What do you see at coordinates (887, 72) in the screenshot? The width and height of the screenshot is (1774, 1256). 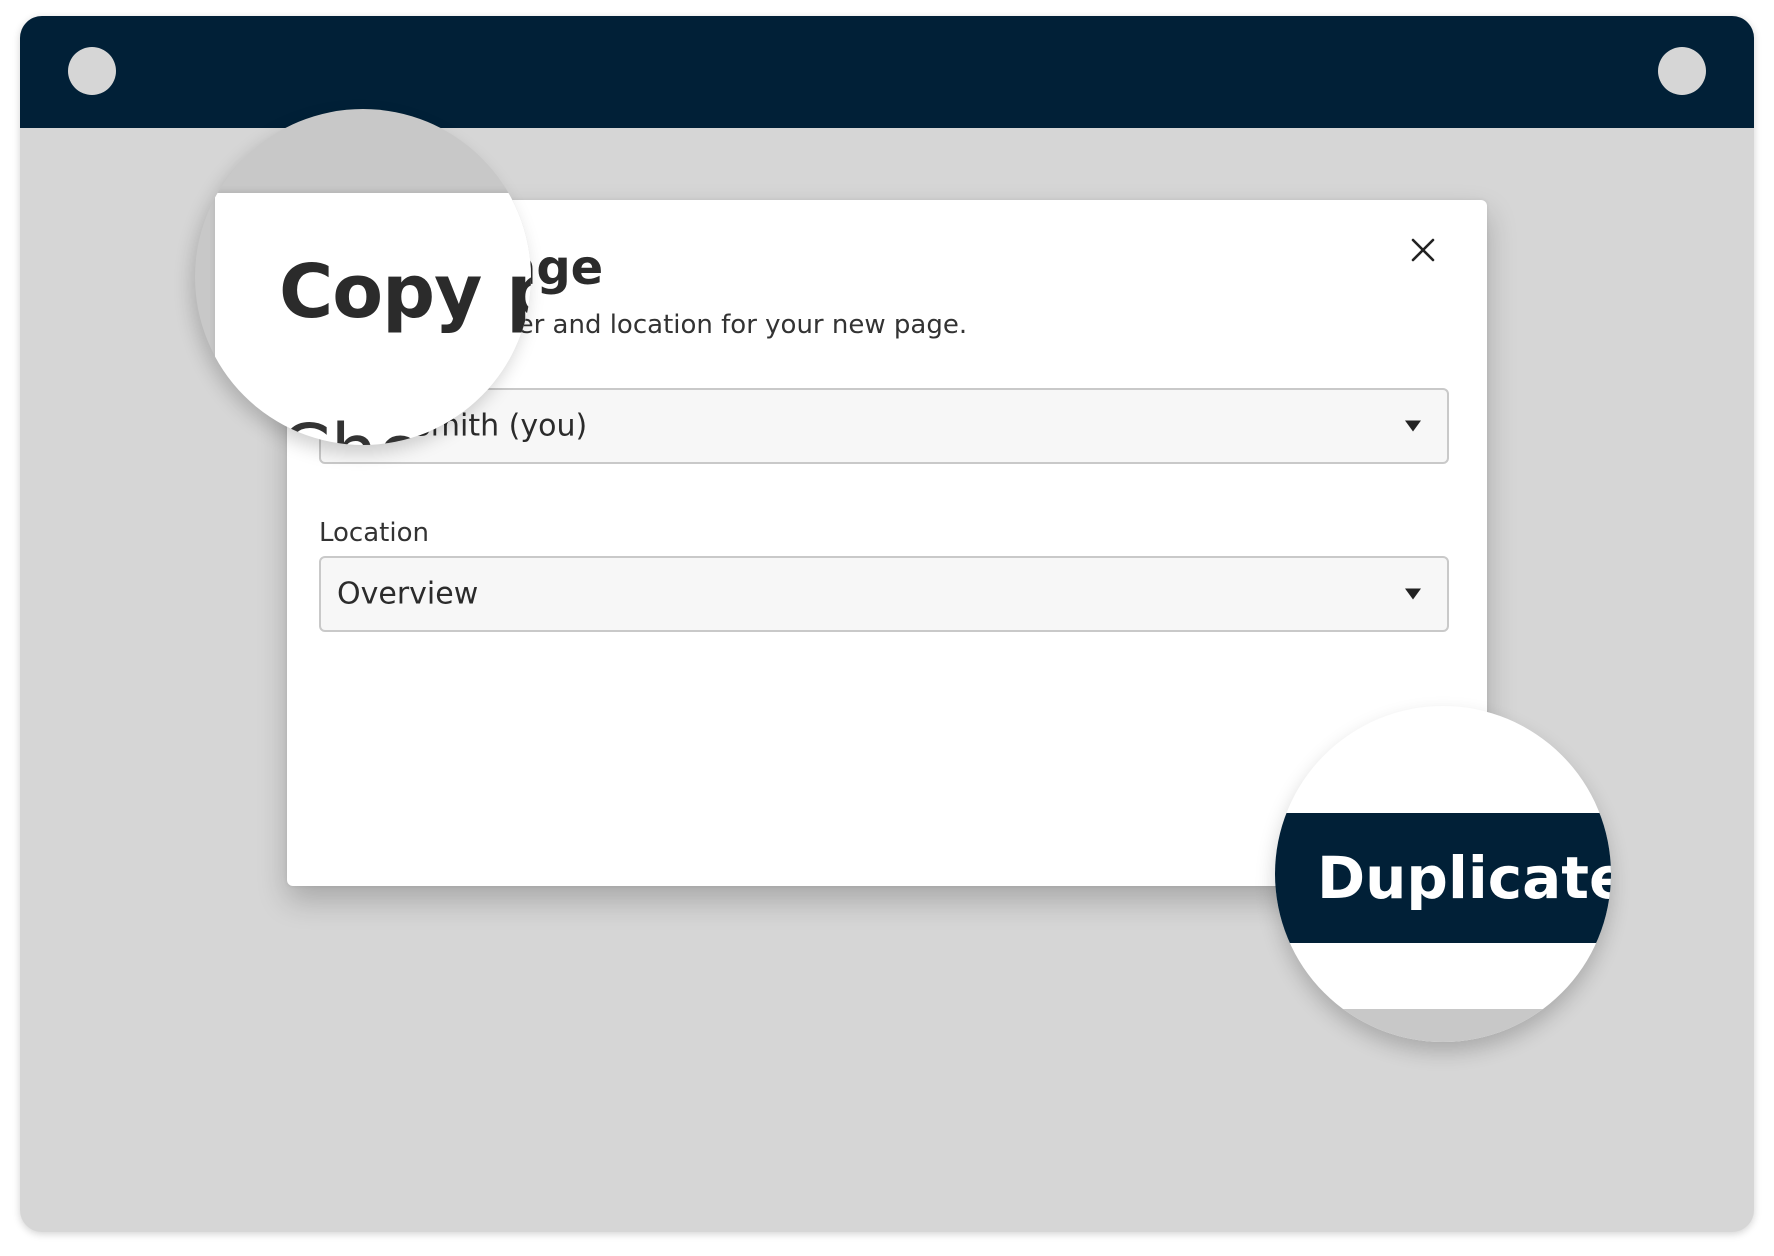 I see `window-topbar` at bounding box center [887, 72].